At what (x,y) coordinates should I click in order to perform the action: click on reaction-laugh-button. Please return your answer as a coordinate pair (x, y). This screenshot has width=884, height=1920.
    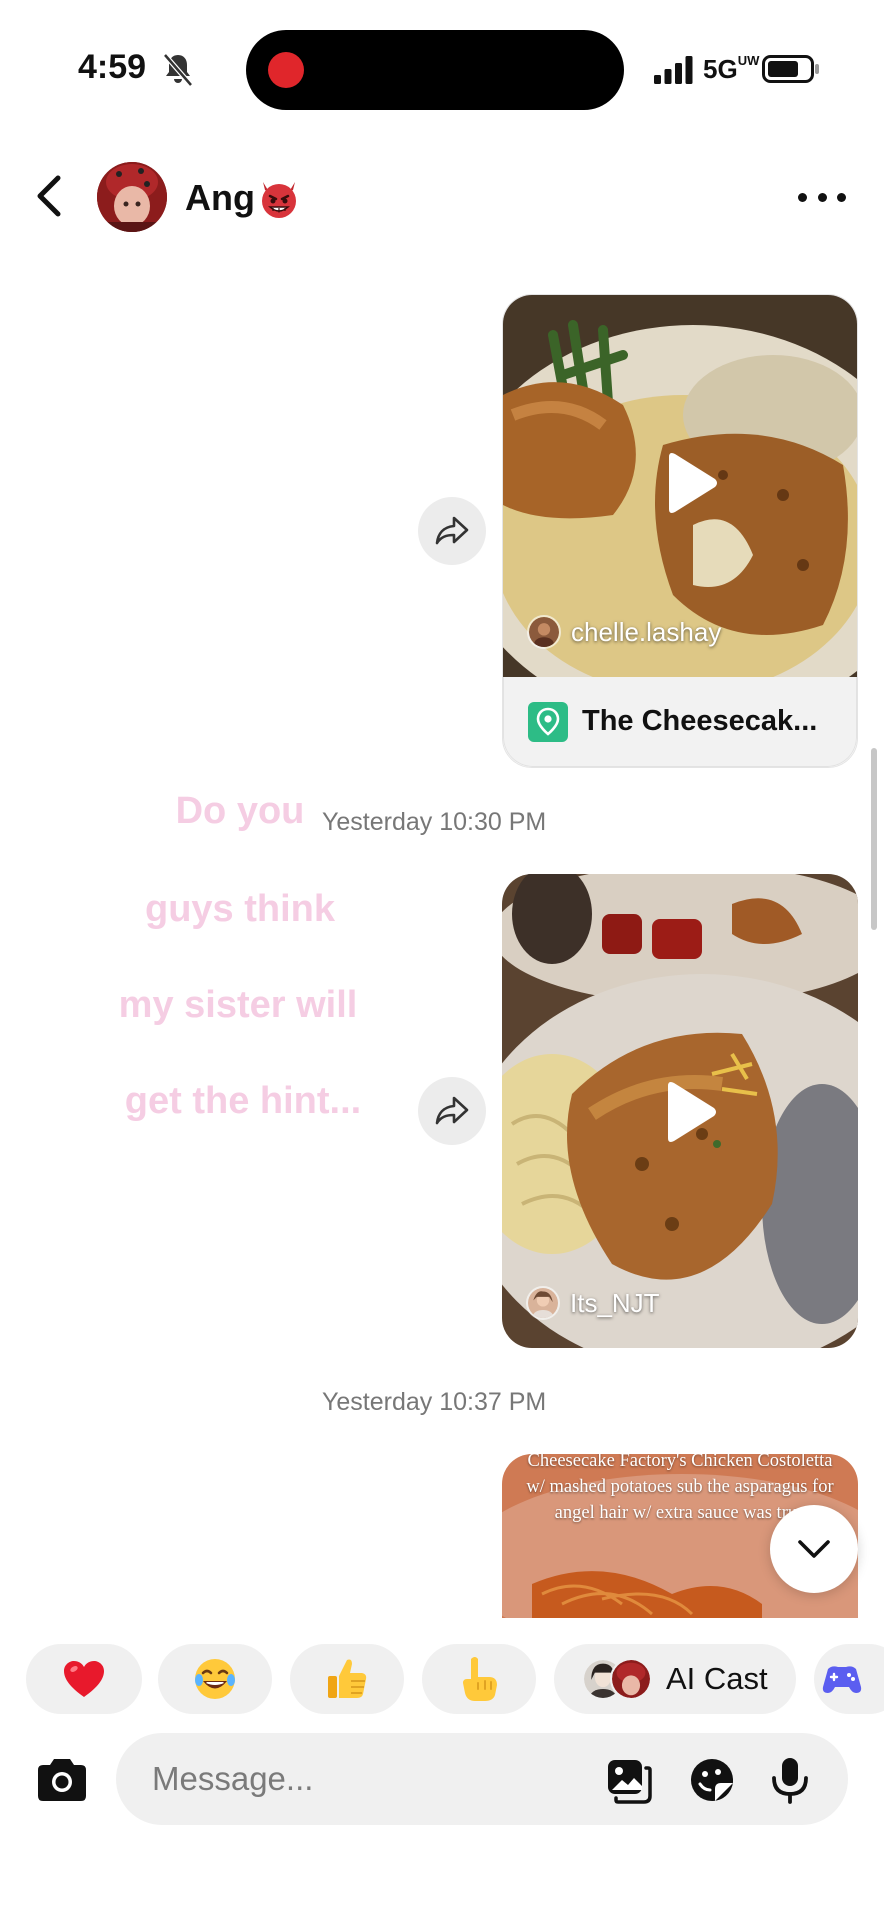
    Looking at the image, I should click on (215, 1679).